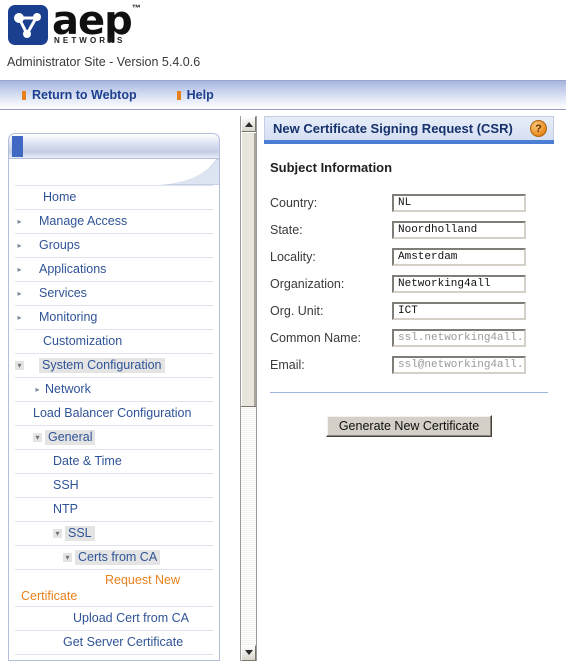  Describe the element at coordinates (315, 337) in the screenshot. I see `common-name-label: Common Name:` at that location.